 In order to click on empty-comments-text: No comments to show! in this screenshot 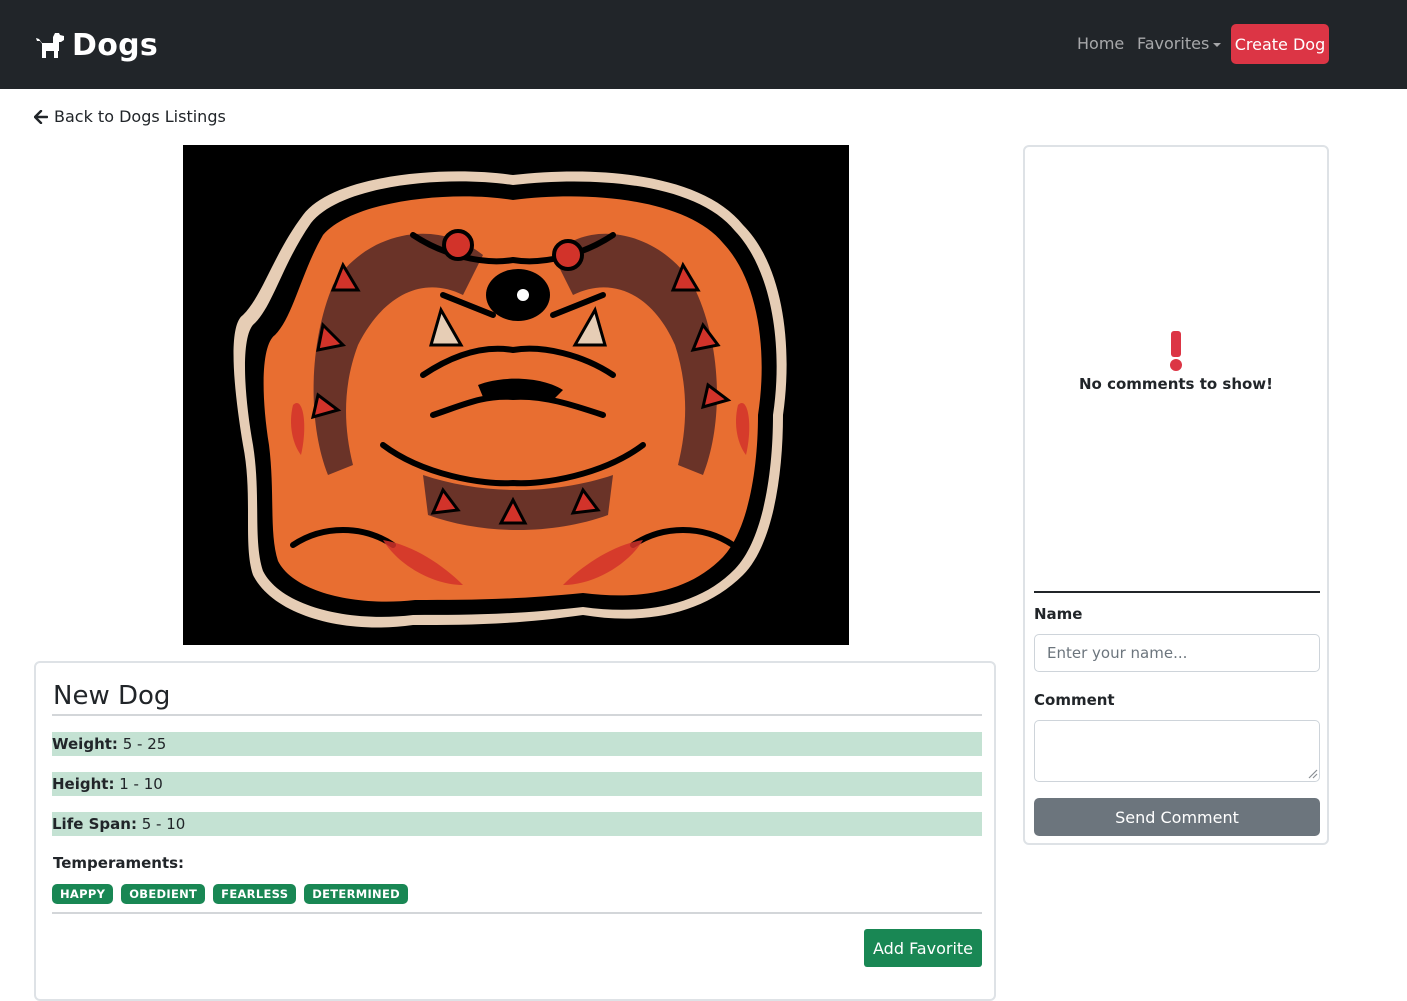, I will do `click(1176, 384)`.